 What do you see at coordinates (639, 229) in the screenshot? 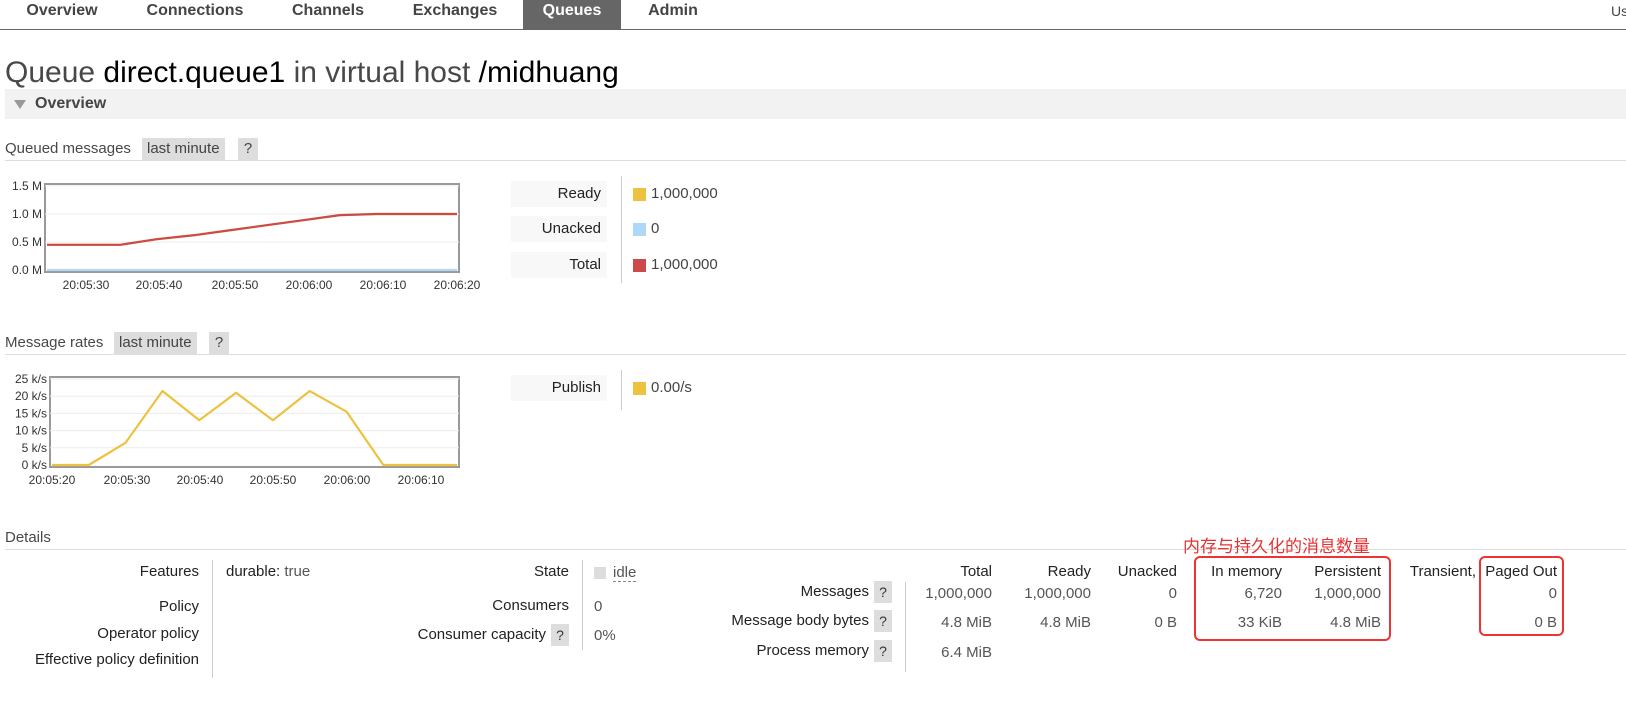
I see `legend-swatch-unacked` at bounding box center [639, 229].